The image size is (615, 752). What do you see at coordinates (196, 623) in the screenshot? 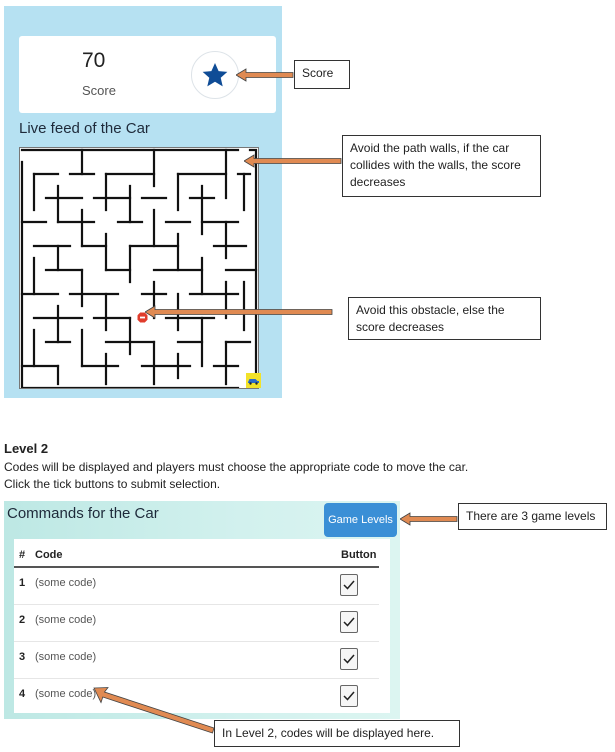
I see `table-row: 2 (some code)` at bounding box center [196, 623].